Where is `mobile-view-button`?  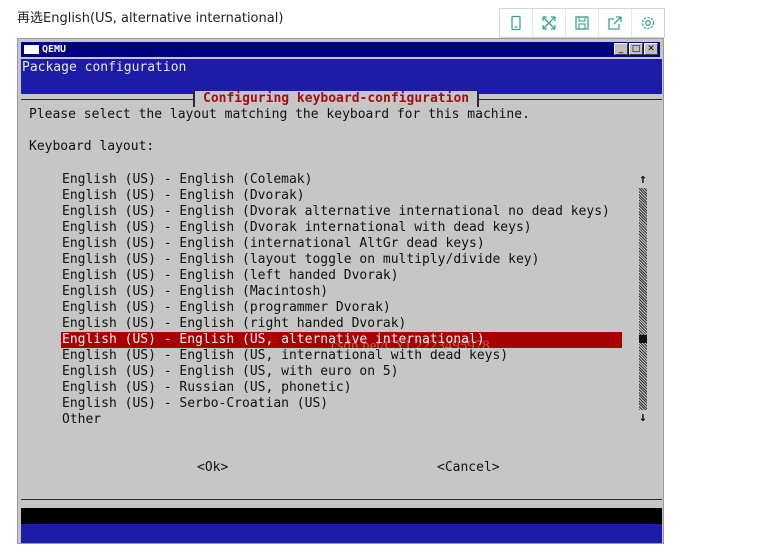 mobile-view-button is located at coordinates (516, 23).